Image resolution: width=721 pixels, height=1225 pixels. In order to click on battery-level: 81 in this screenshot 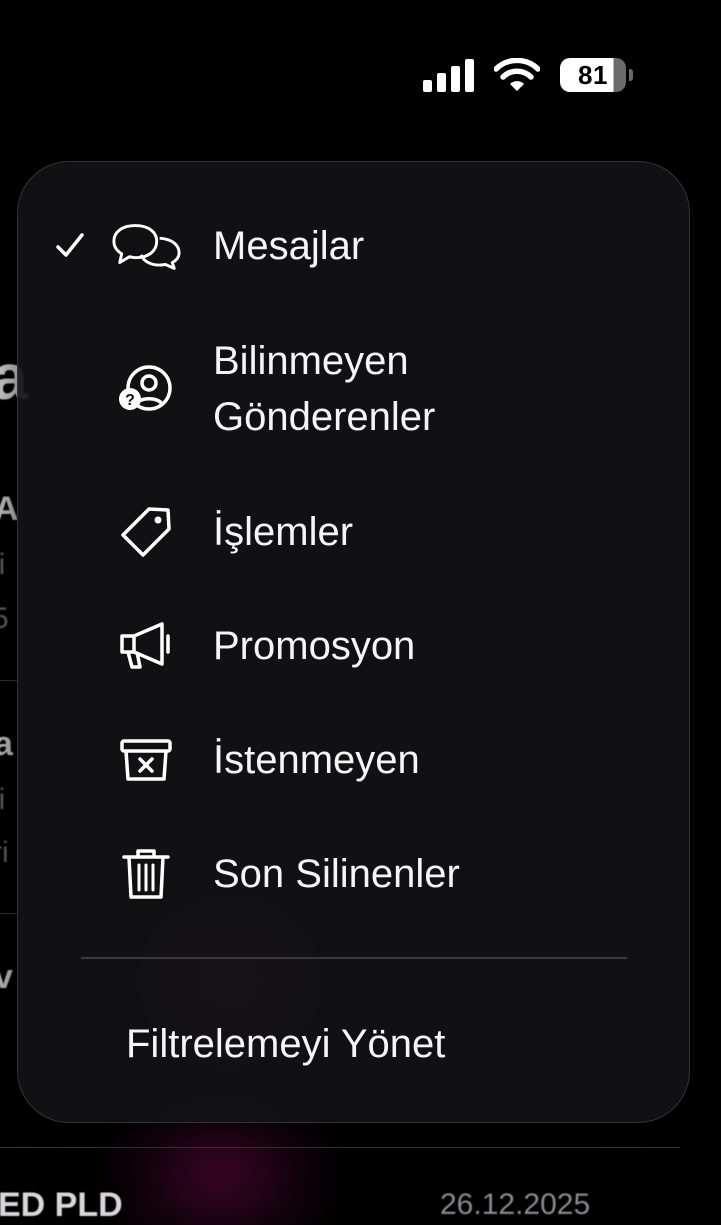, I will do `click(593, 75)`.